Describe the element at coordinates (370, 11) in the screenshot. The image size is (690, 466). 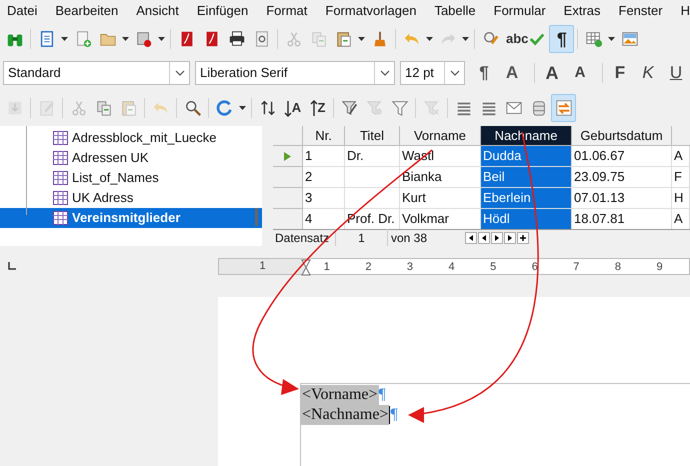
I see `menu-item: Formatvorlagen` at that location.